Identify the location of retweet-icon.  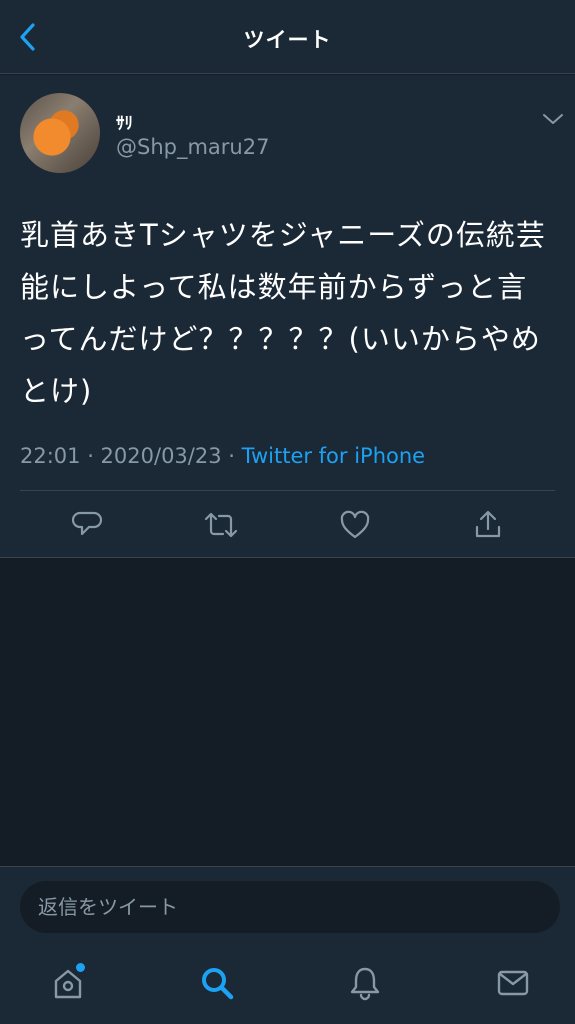
(221, 525).